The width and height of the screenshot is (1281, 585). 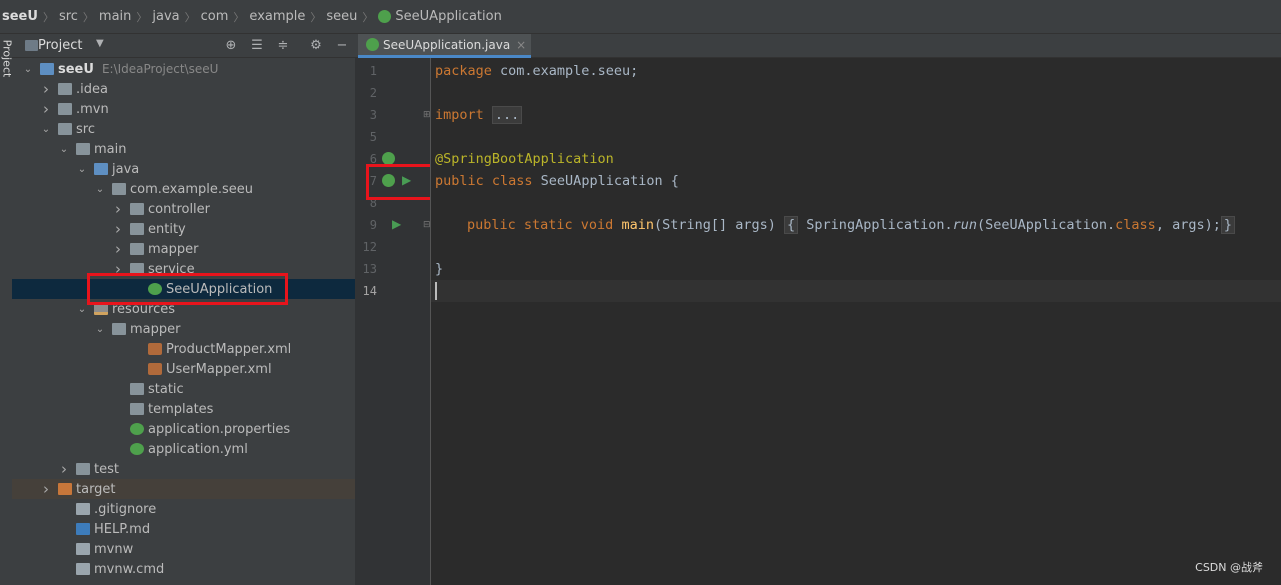 I want to click on line-number: 12, so click(x=369, y=247).